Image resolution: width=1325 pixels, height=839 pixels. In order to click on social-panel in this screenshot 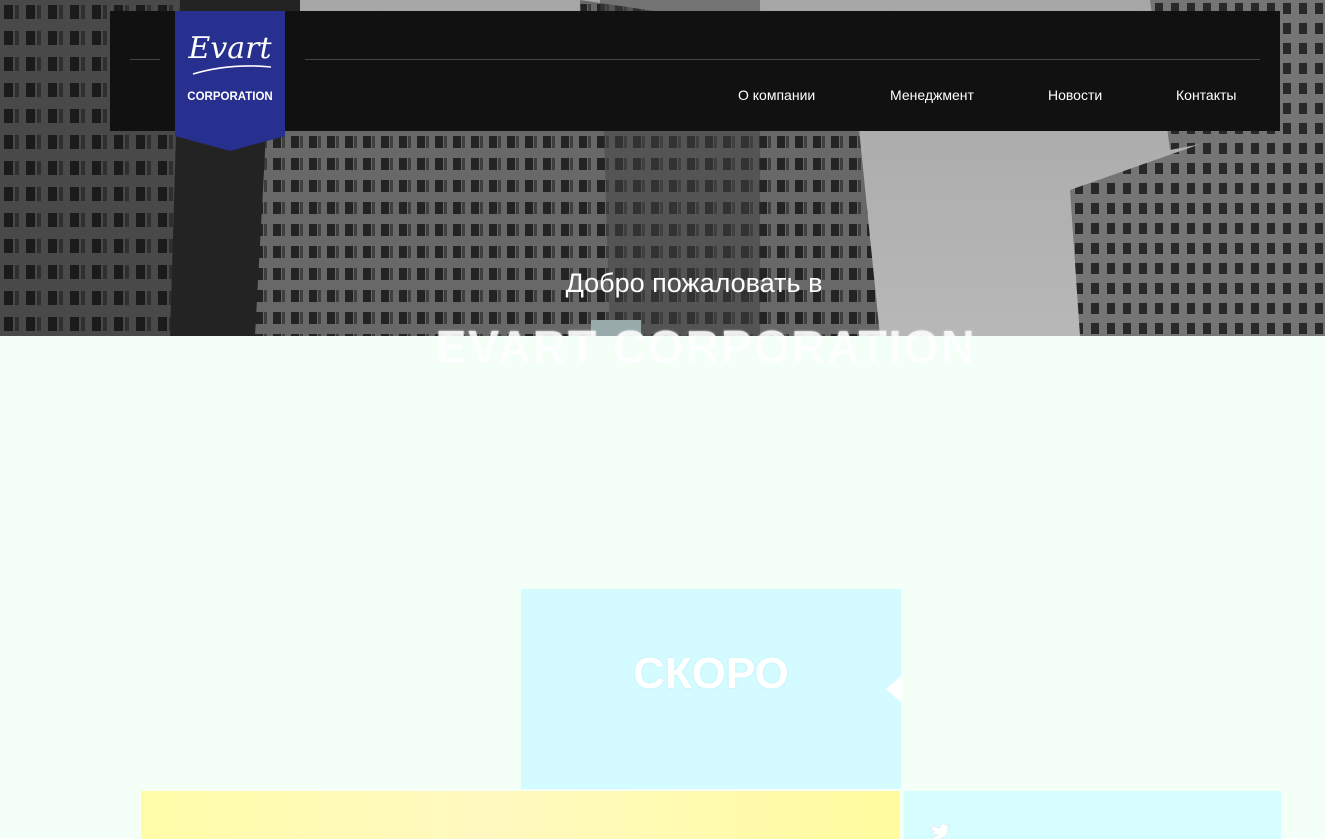, I will do `click(1092, 815)`.